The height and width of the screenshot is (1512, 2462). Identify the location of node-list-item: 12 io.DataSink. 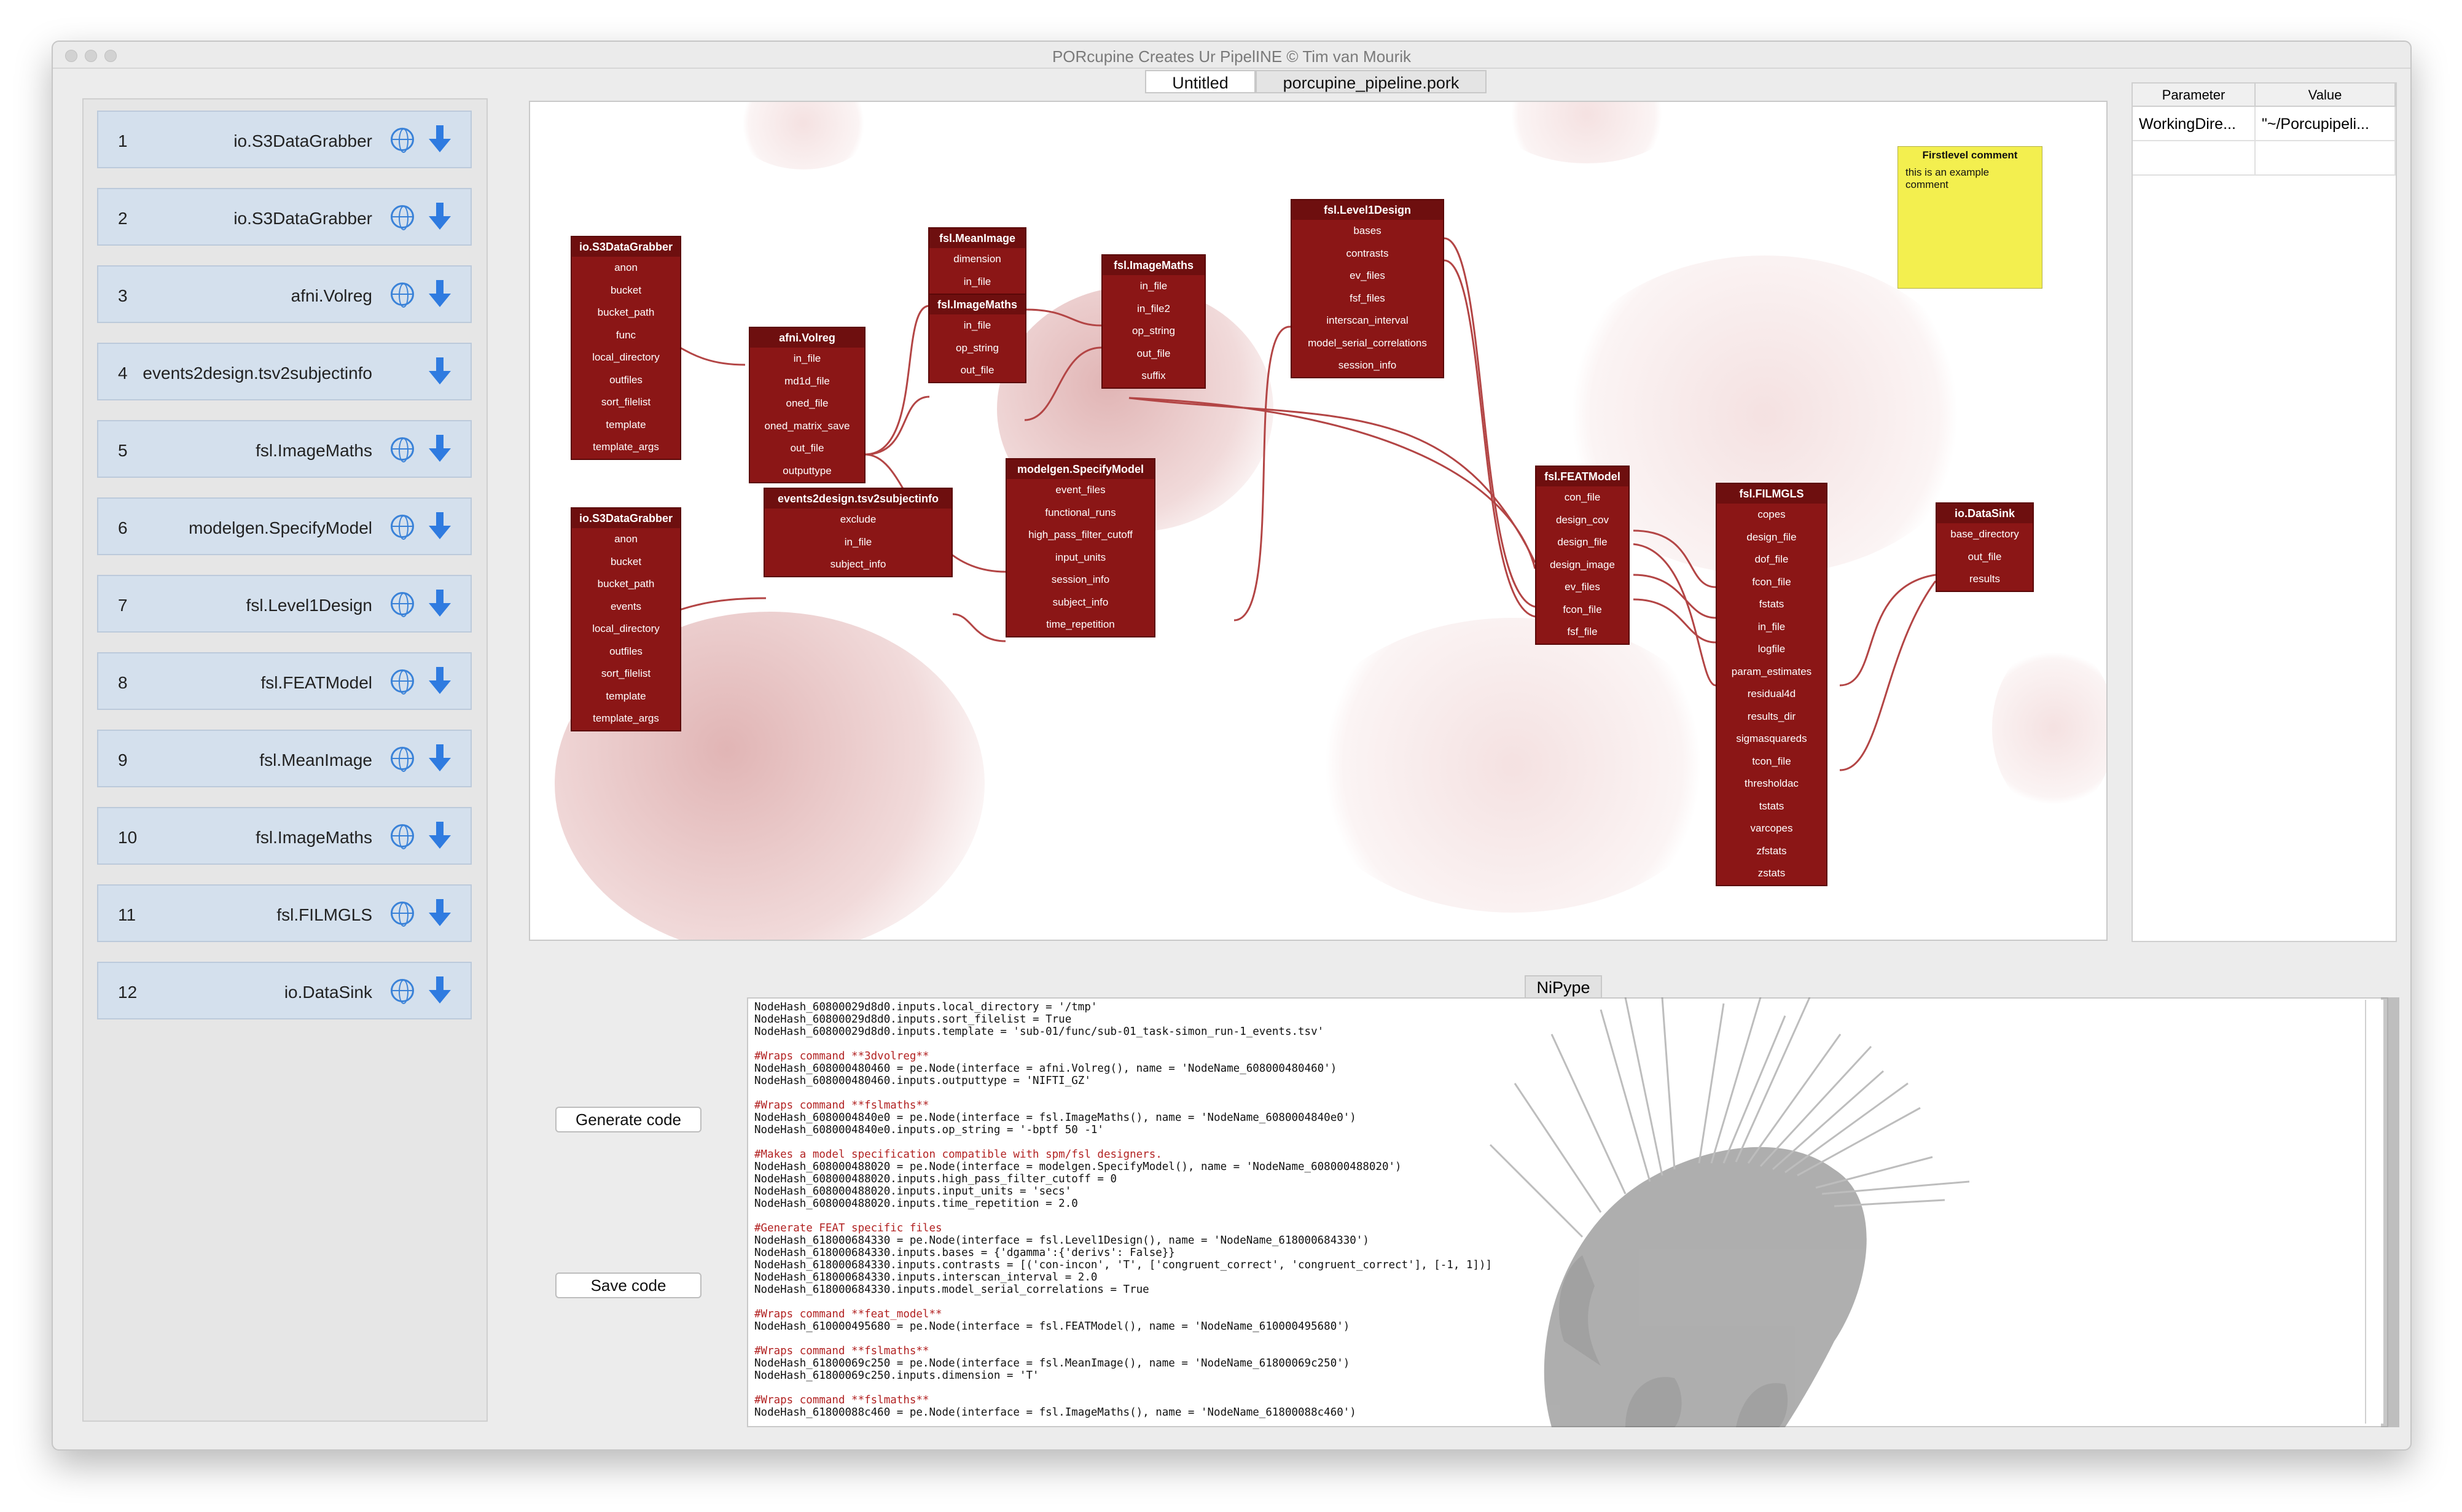
(284, 991).